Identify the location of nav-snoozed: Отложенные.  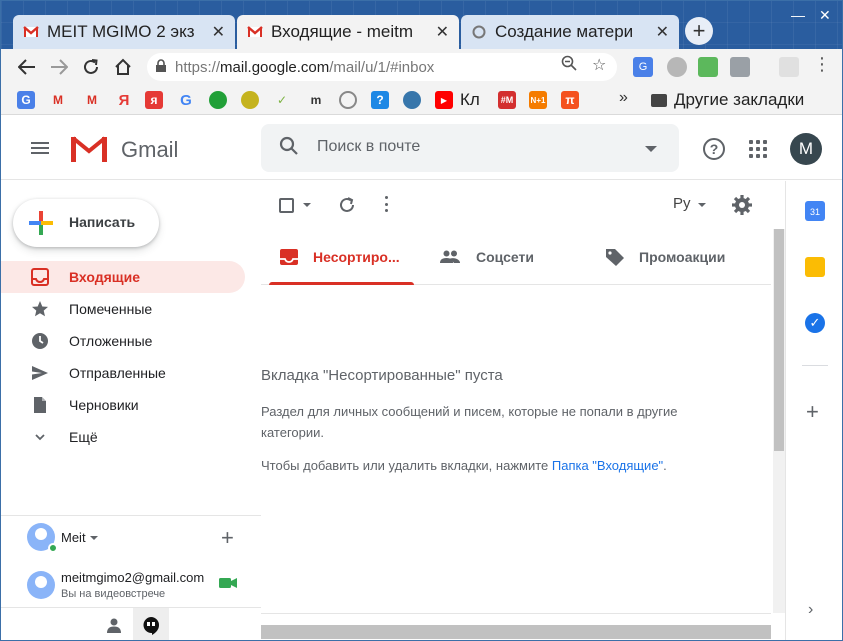
(123, 341).